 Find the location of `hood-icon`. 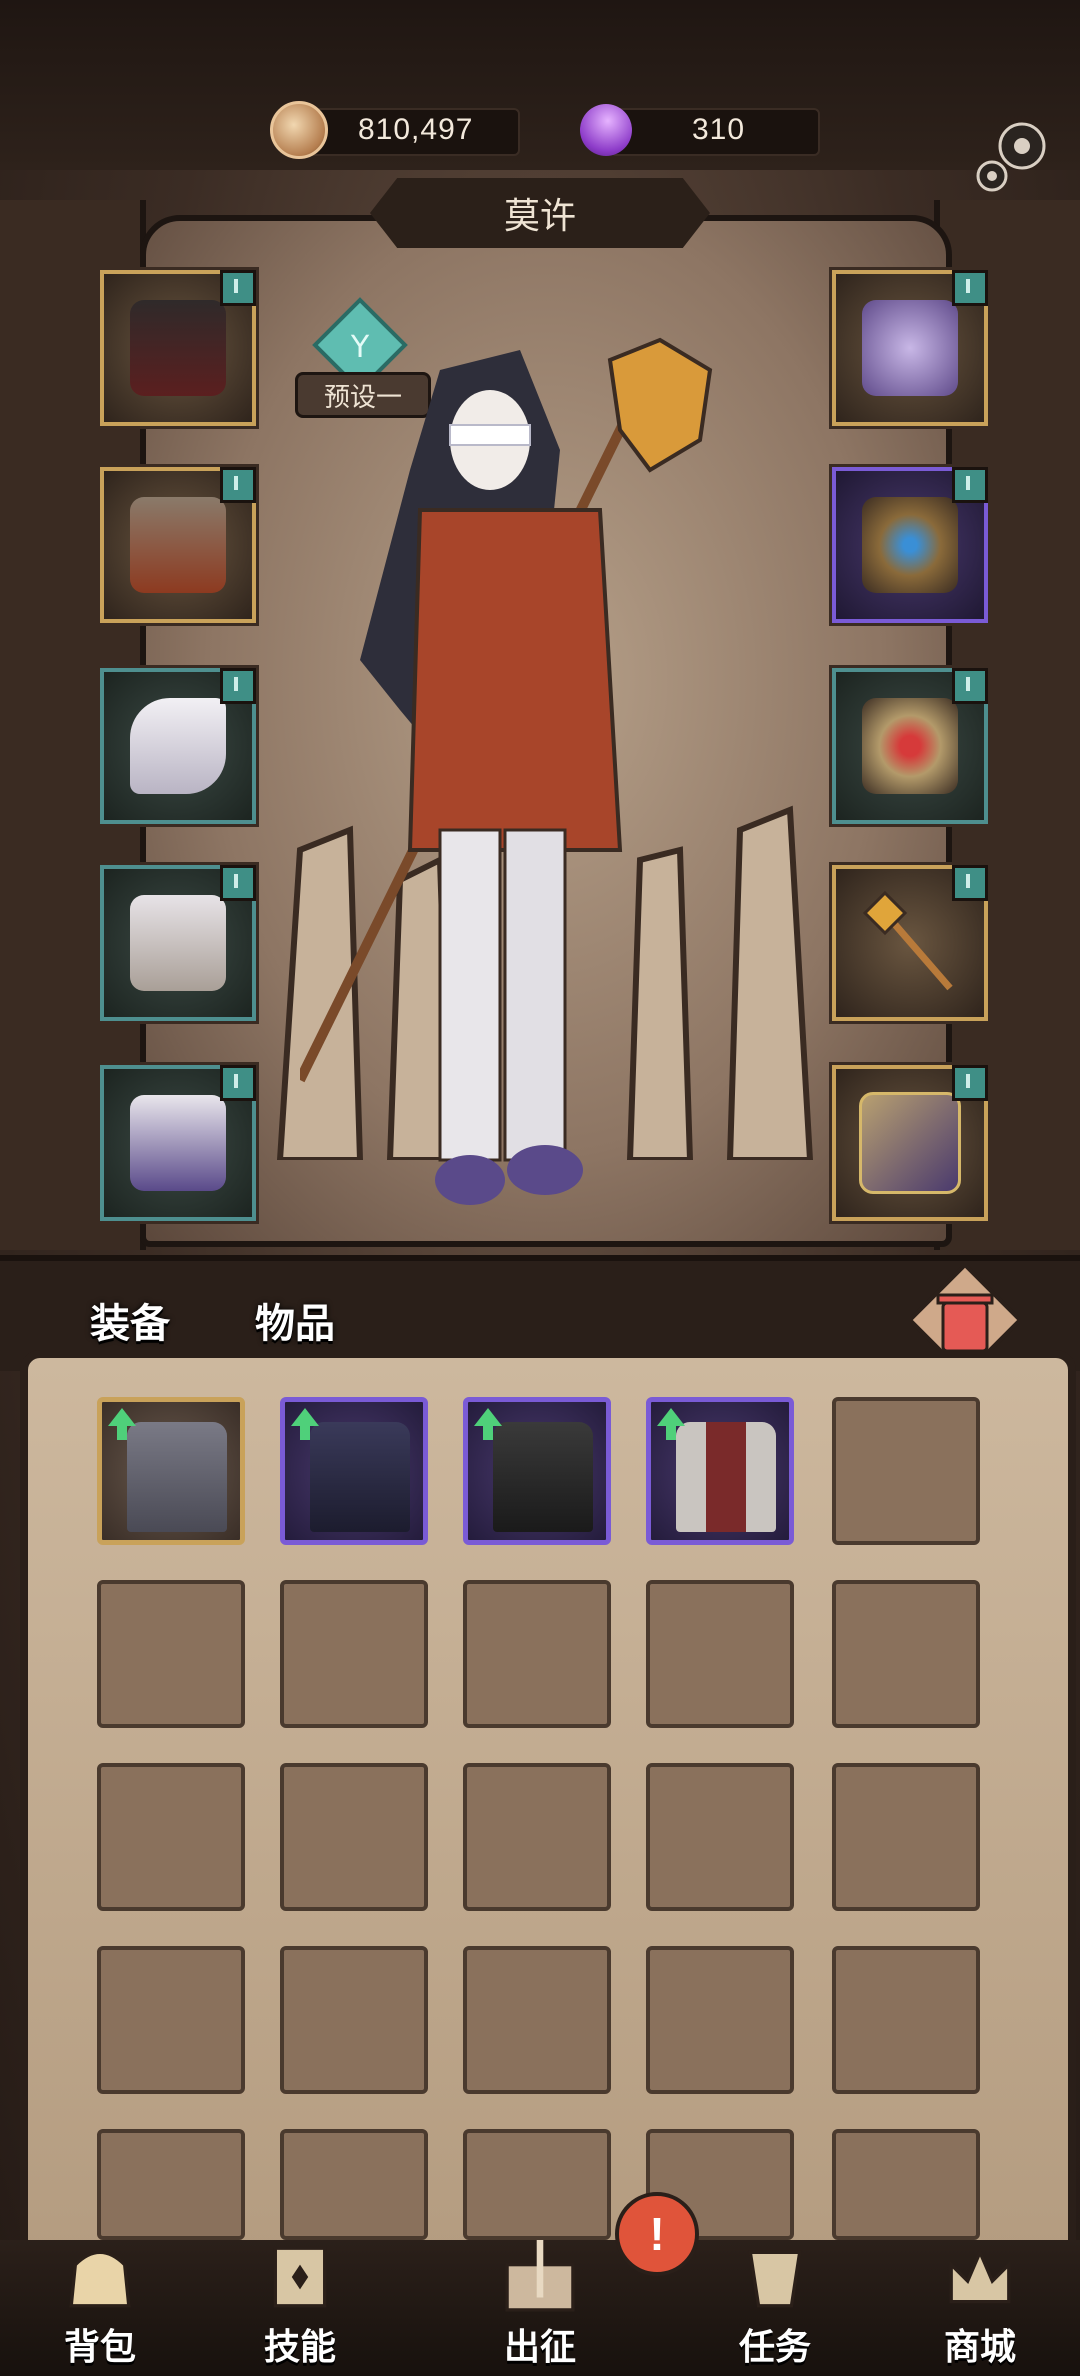

hood-icon is located at coordinates (178, 348).